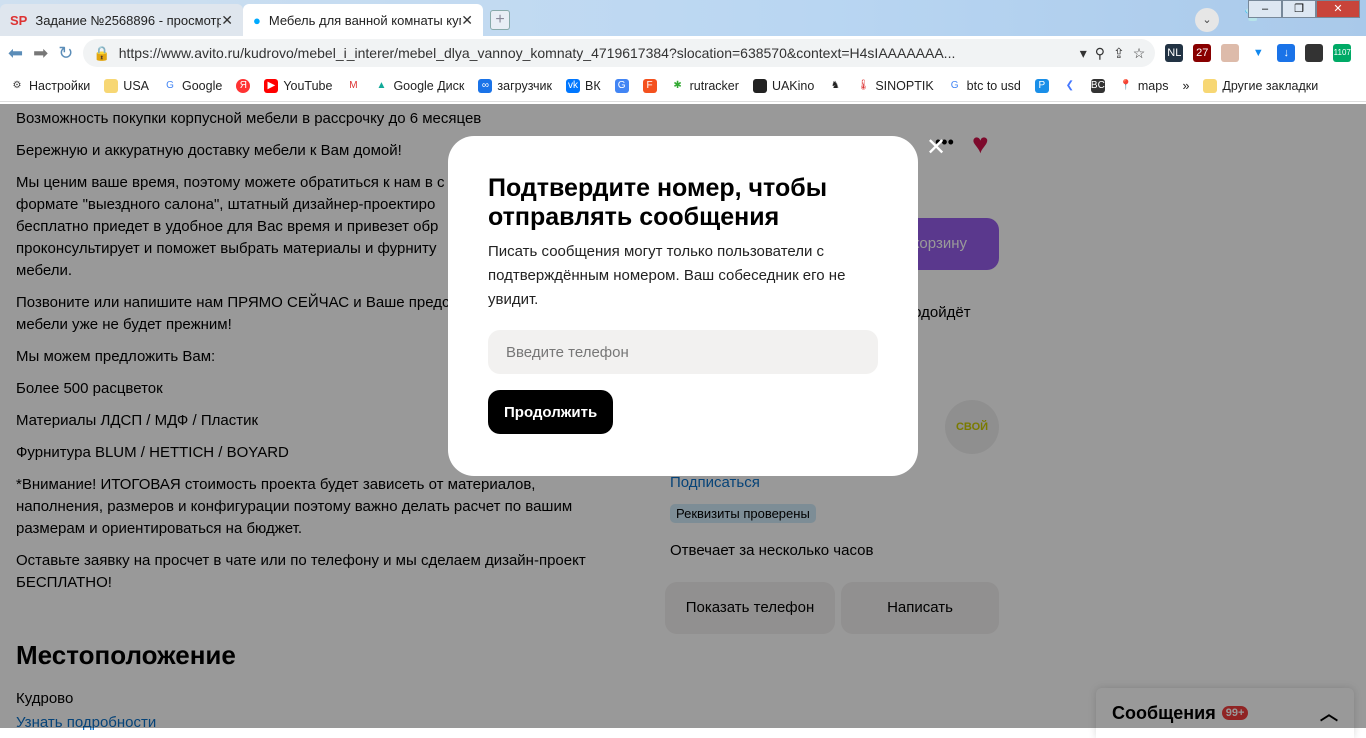 The image size is (1366, 738). I want to click on bookmark-bc: BC, so click(1097, 85).